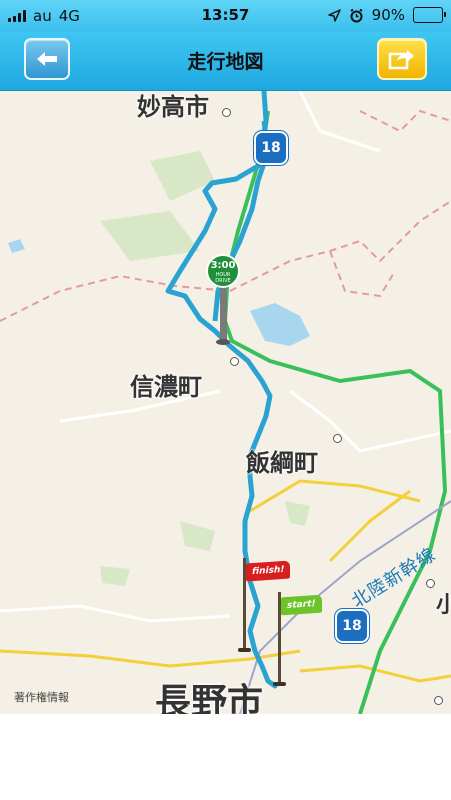  Describe the element at coordinates (268, 571) in the screenshot. I see `finish-flag-label: finish!` at that location.